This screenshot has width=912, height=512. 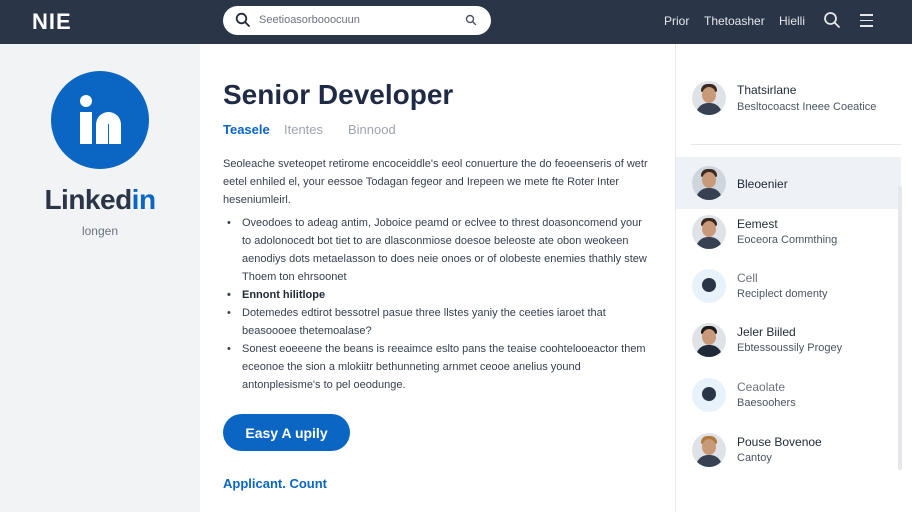 I want to click on connection-subtitle: Ebtessoussily Progey, so click(x=790, y=348).